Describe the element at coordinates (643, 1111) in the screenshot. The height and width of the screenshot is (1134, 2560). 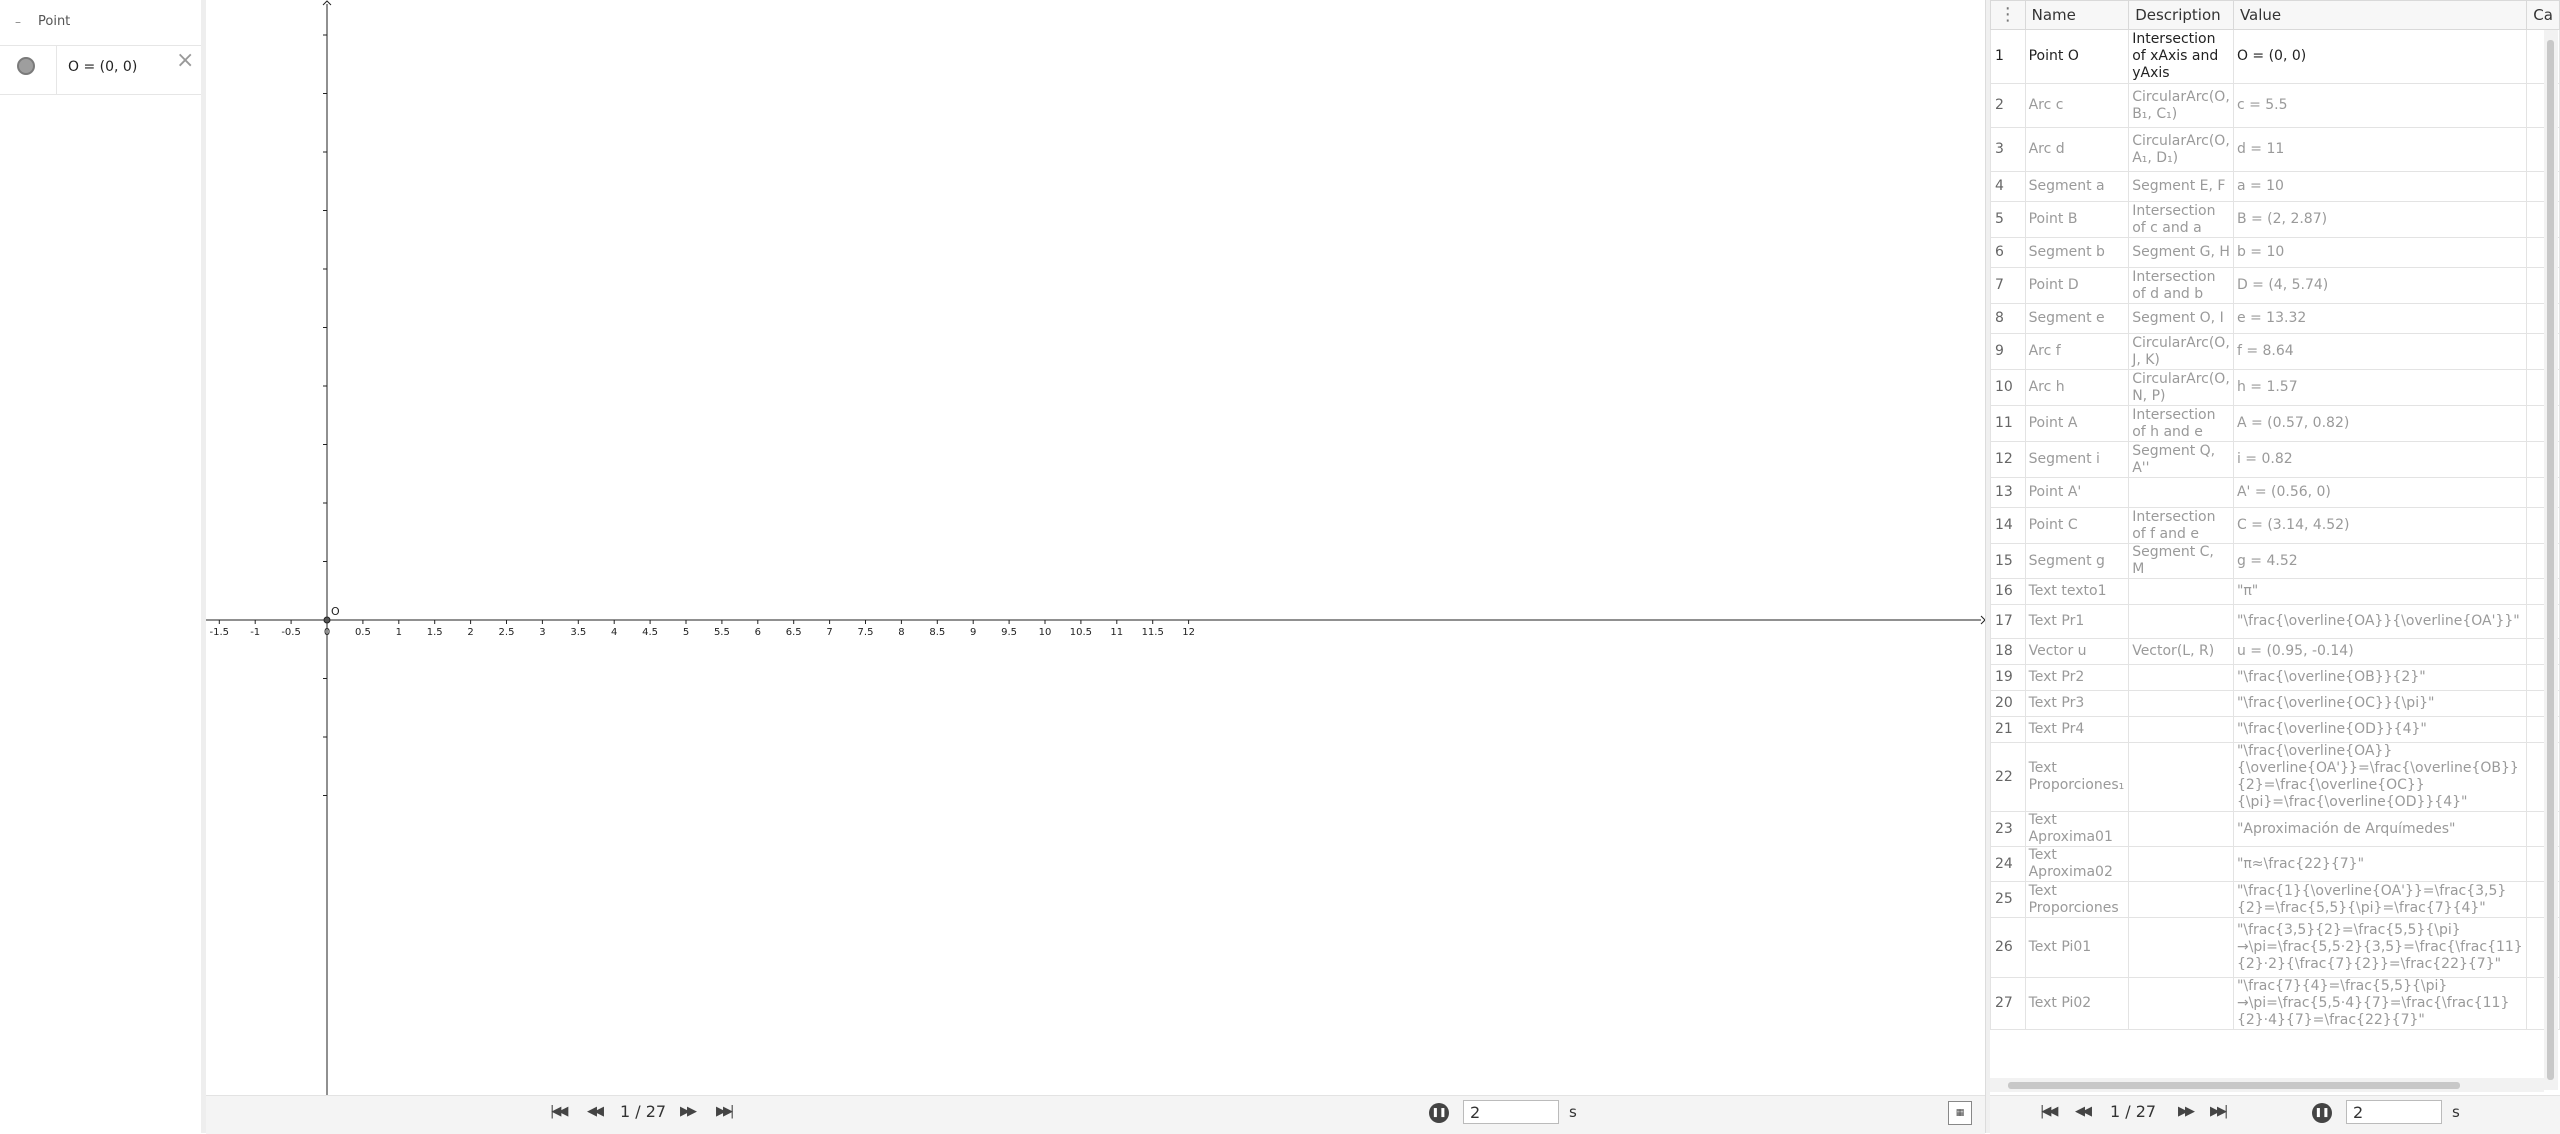
I see `step-counter: 1 / 27` at that location.